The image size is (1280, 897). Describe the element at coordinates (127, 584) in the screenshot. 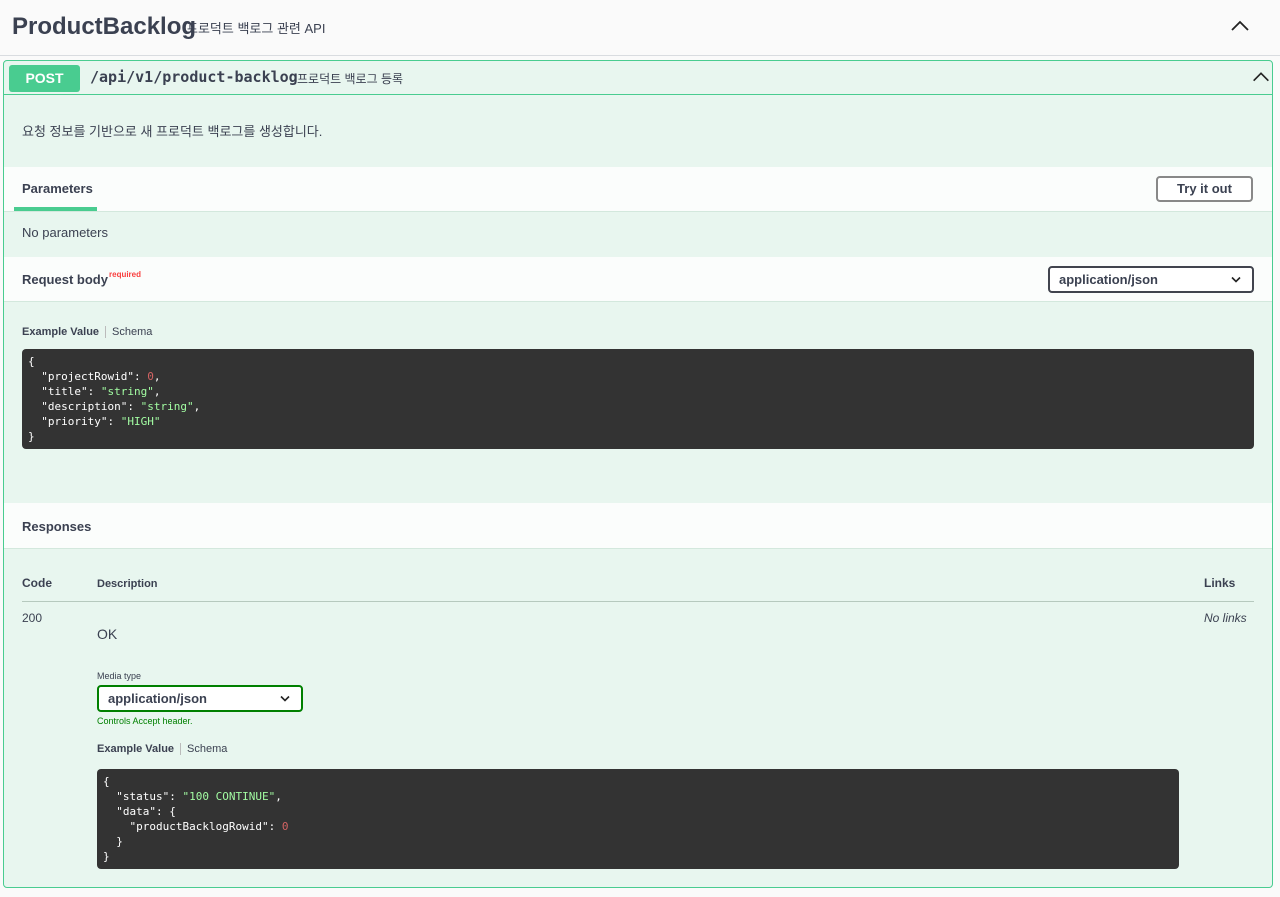

I see `column-header-description: Description` at that location.